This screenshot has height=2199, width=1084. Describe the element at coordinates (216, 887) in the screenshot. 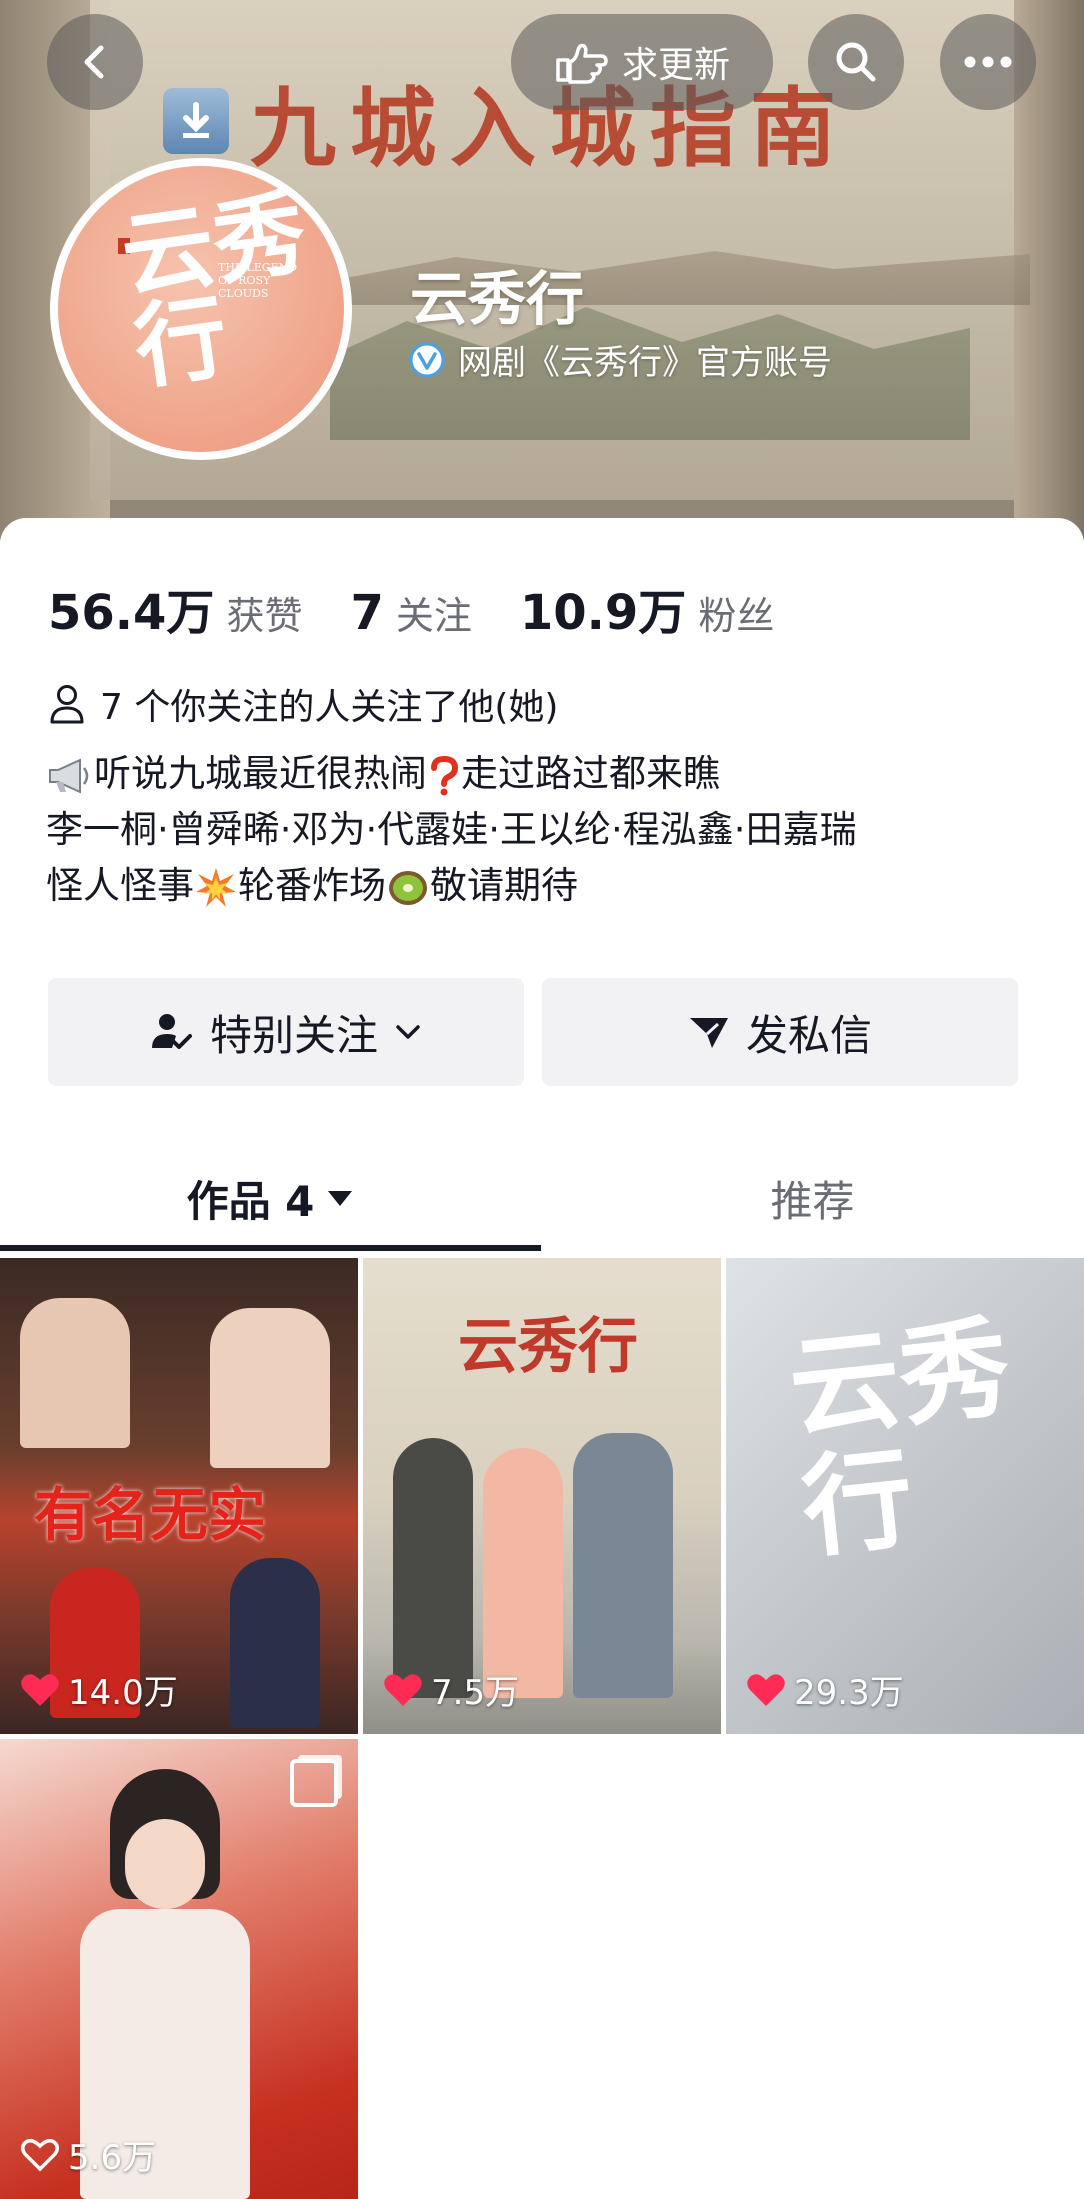

I see `collision-icon` at that location.